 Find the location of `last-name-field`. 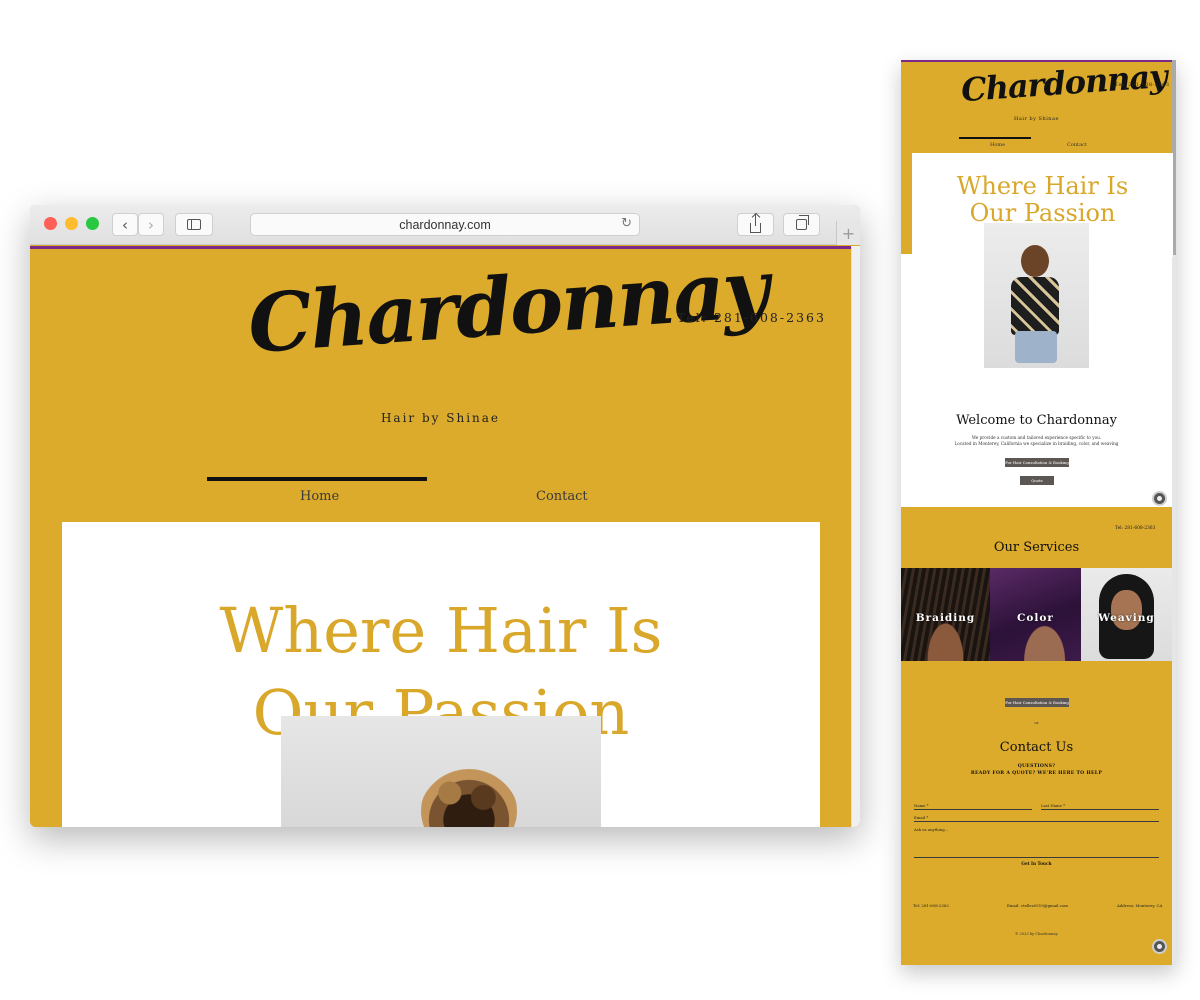

last-name-field is located at coordinates (1100, 809).